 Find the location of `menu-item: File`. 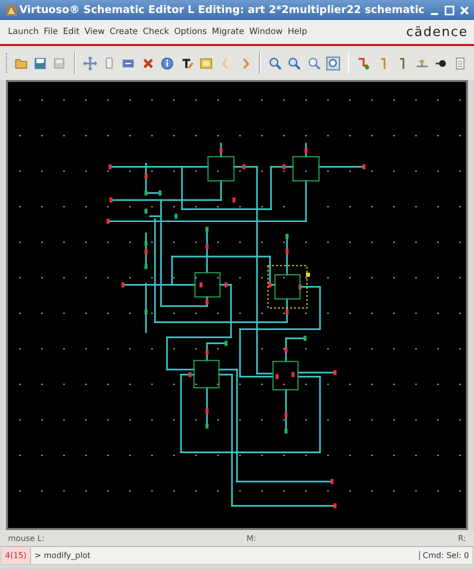

menu-item: File is located at coordinates (51, 32).